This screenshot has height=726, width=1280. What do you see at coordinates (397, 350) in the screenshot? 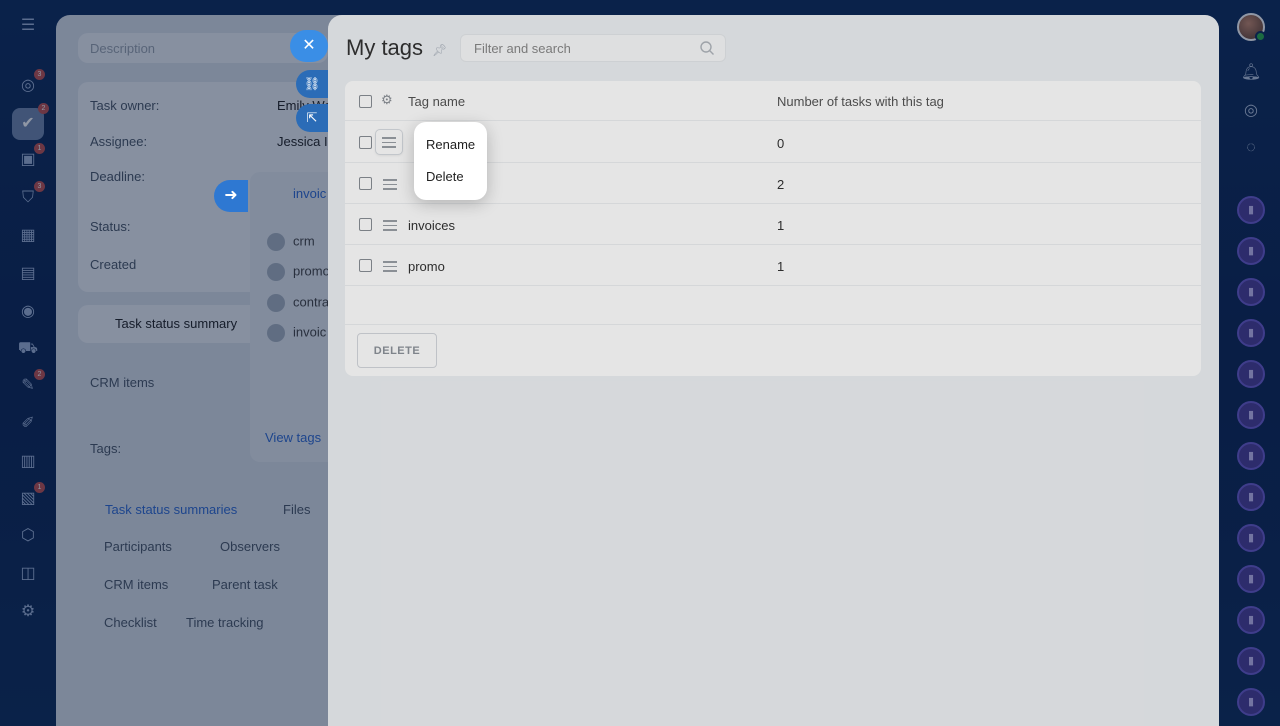
I see `delete-button: DELETE` at bounding box center [397, 350].